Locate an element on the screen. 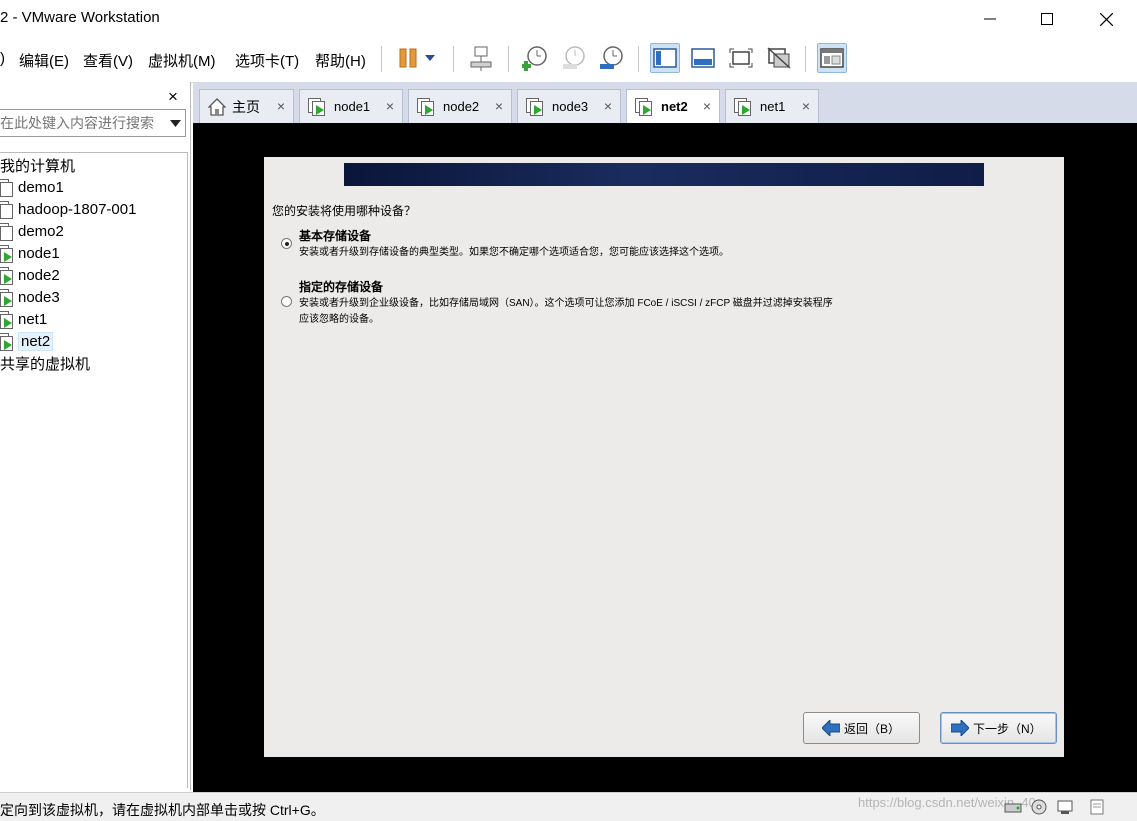  tab-node3: node3 × is located at coordinates (569, 106).